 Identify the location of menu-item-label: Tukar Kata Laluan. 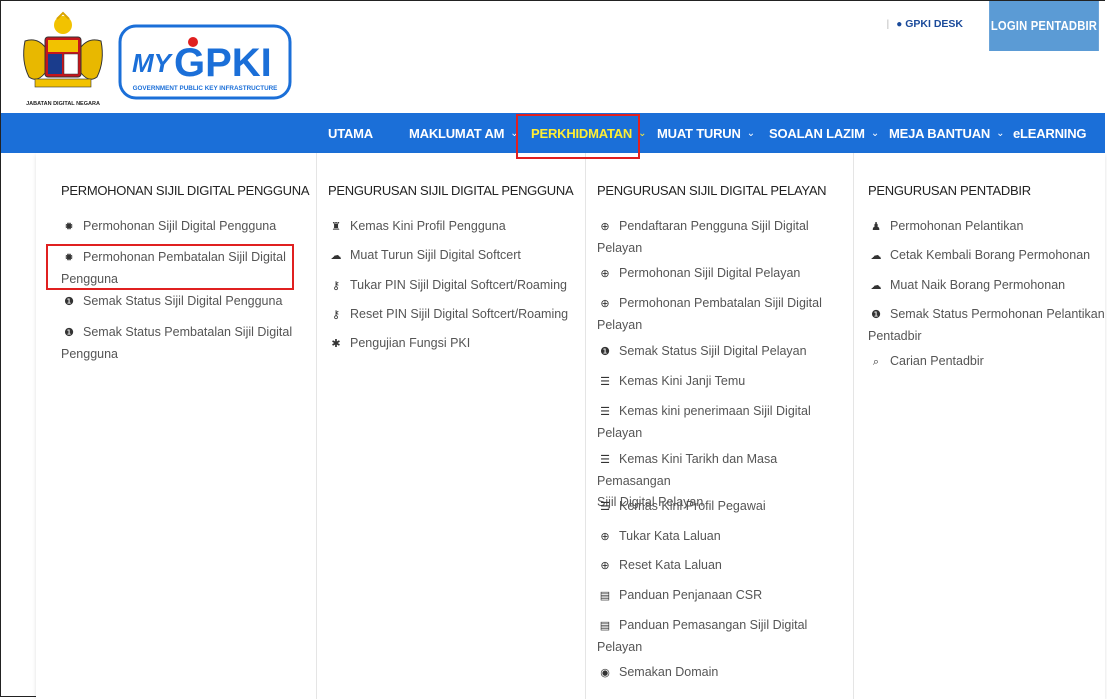
(670, 536).